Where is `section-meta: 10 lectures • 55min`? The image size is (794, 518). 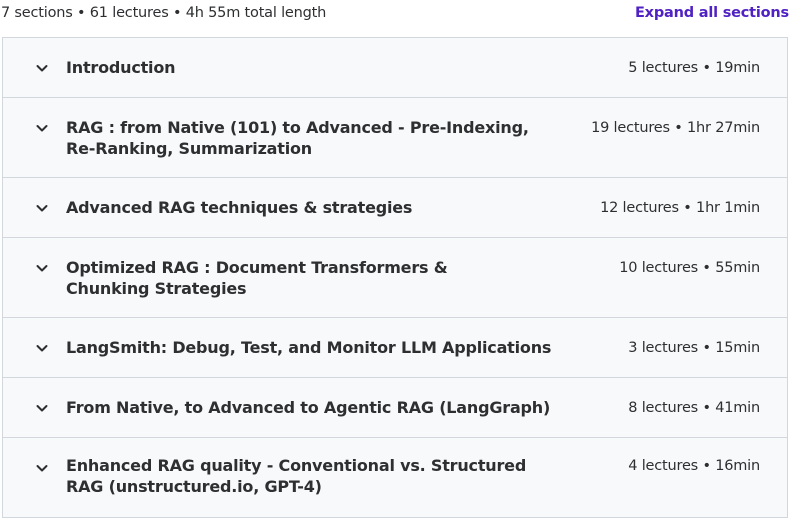 section-meta: 10 lectures • 55min is located at coordinates (689, 268).